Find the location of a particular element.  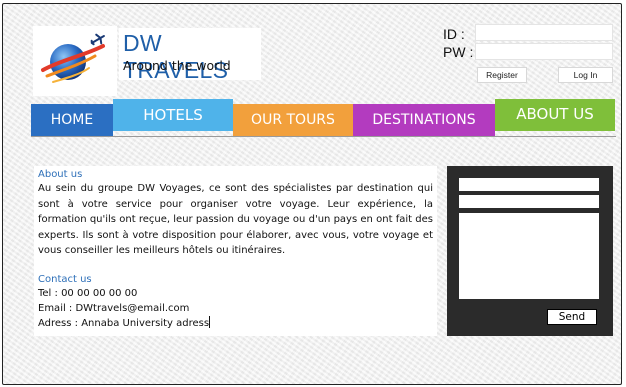

about-heading: About us is located at coordinates (60, 174).